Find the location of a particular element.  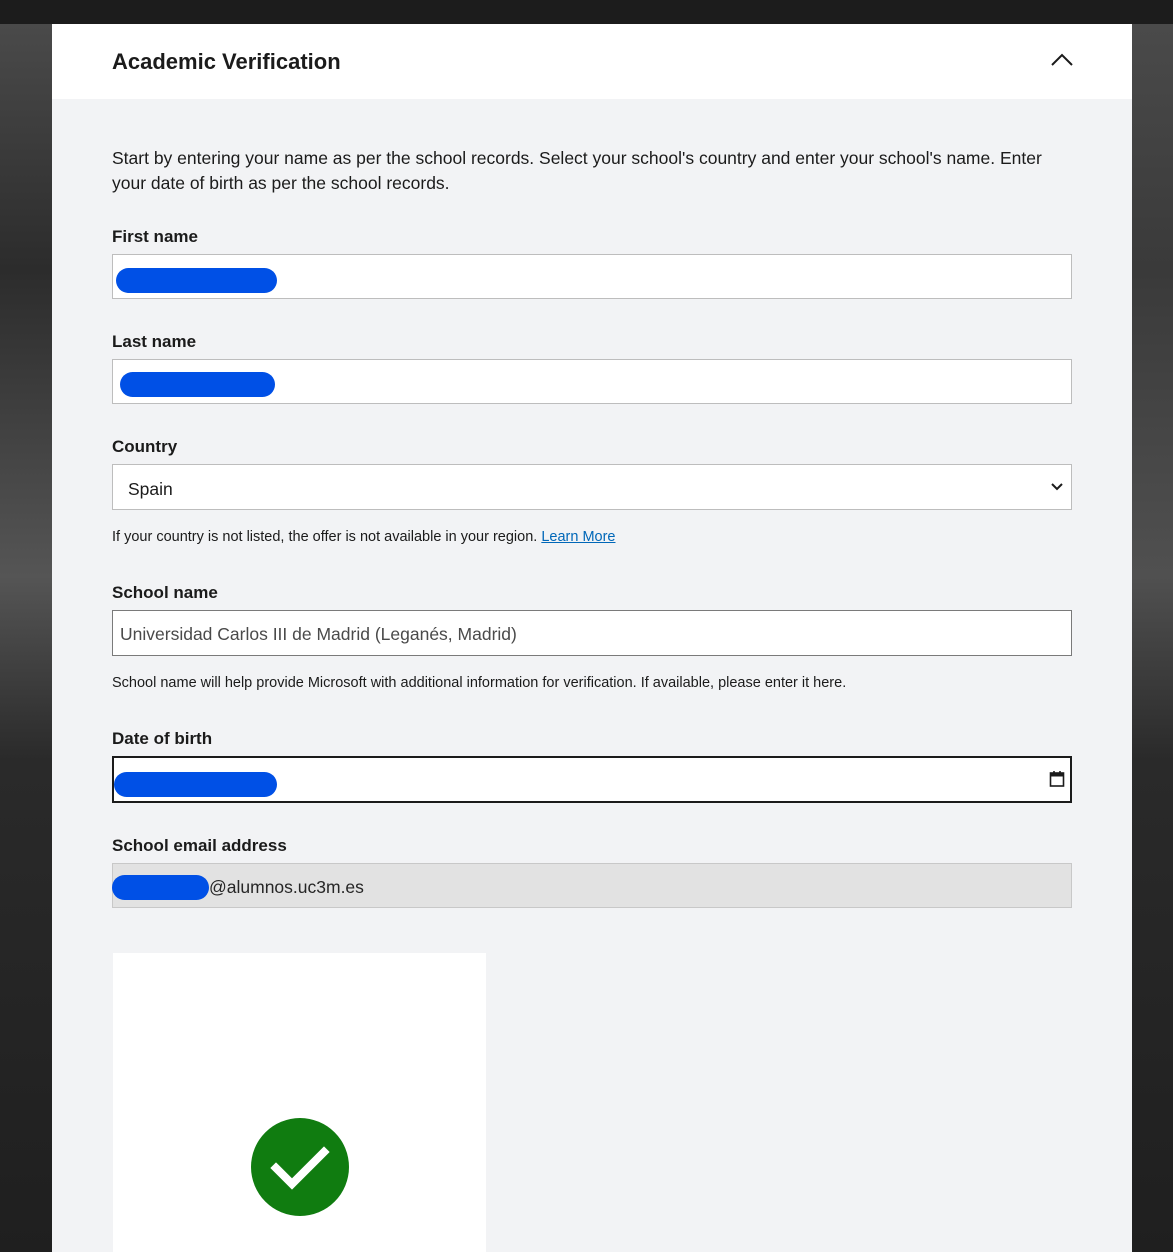

checkmark-icon is located at coordinates (300, 1168).